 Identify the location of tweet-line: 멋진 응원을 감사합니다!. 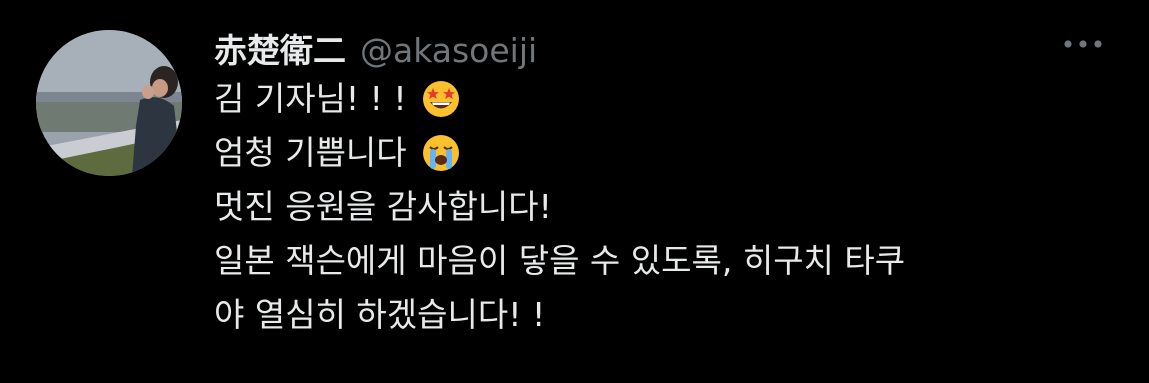
(664, 207).